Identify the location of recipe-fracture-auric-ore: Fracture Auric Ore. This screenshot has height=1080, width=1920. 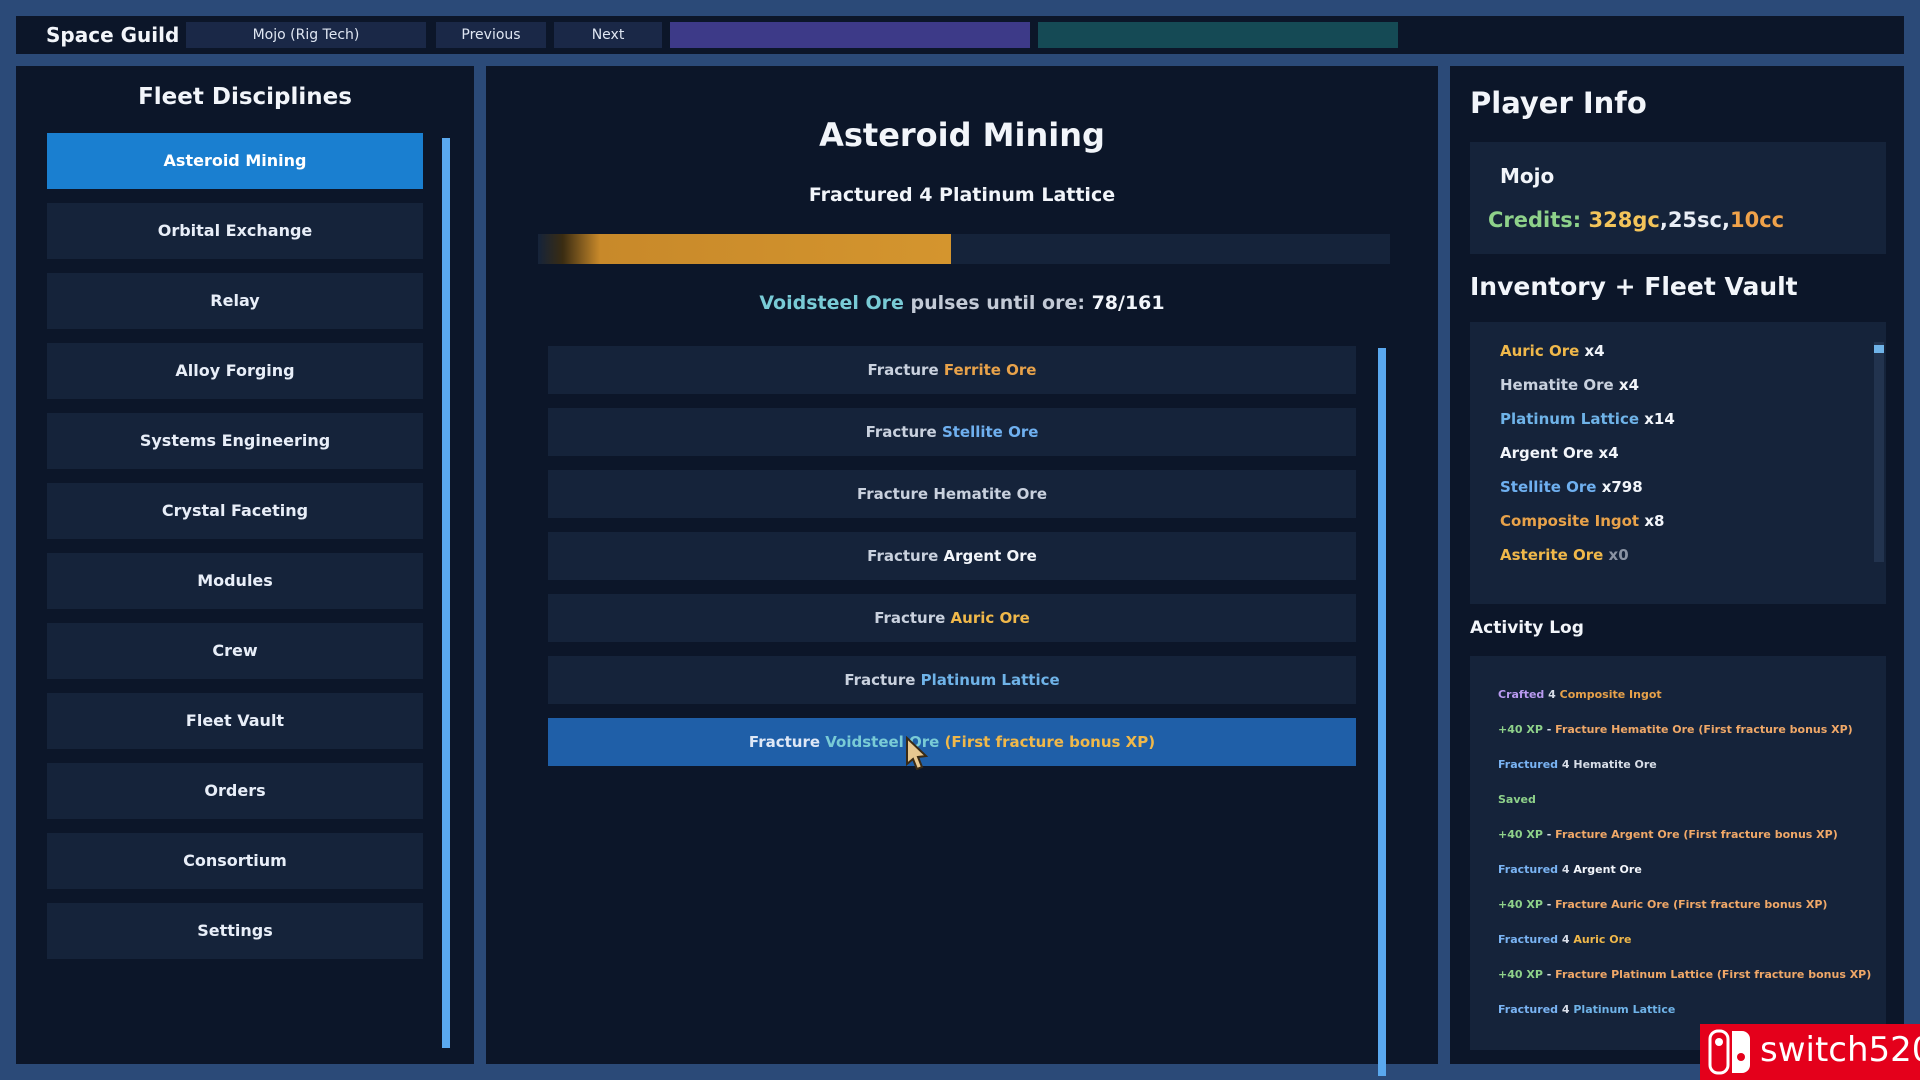
(952, 618).